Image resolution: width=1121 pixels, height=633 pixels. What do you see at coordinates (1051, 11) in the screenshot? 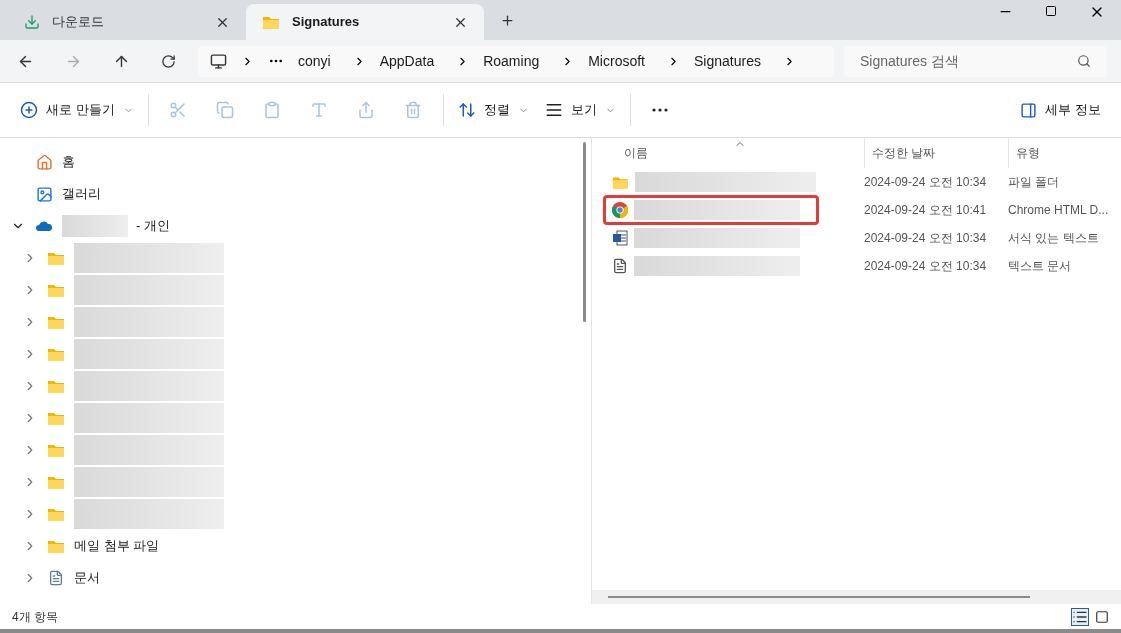
I see `maximize-icon` at bounding box center [1051, 11].